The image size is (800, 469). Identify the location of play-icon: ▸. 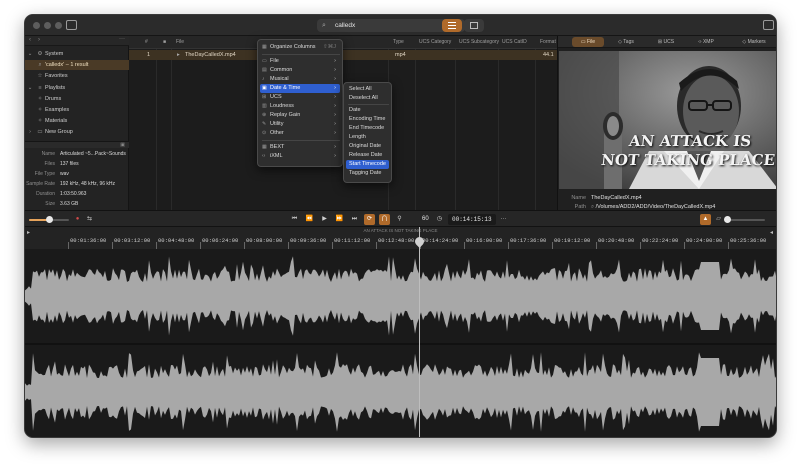
(178, 55).